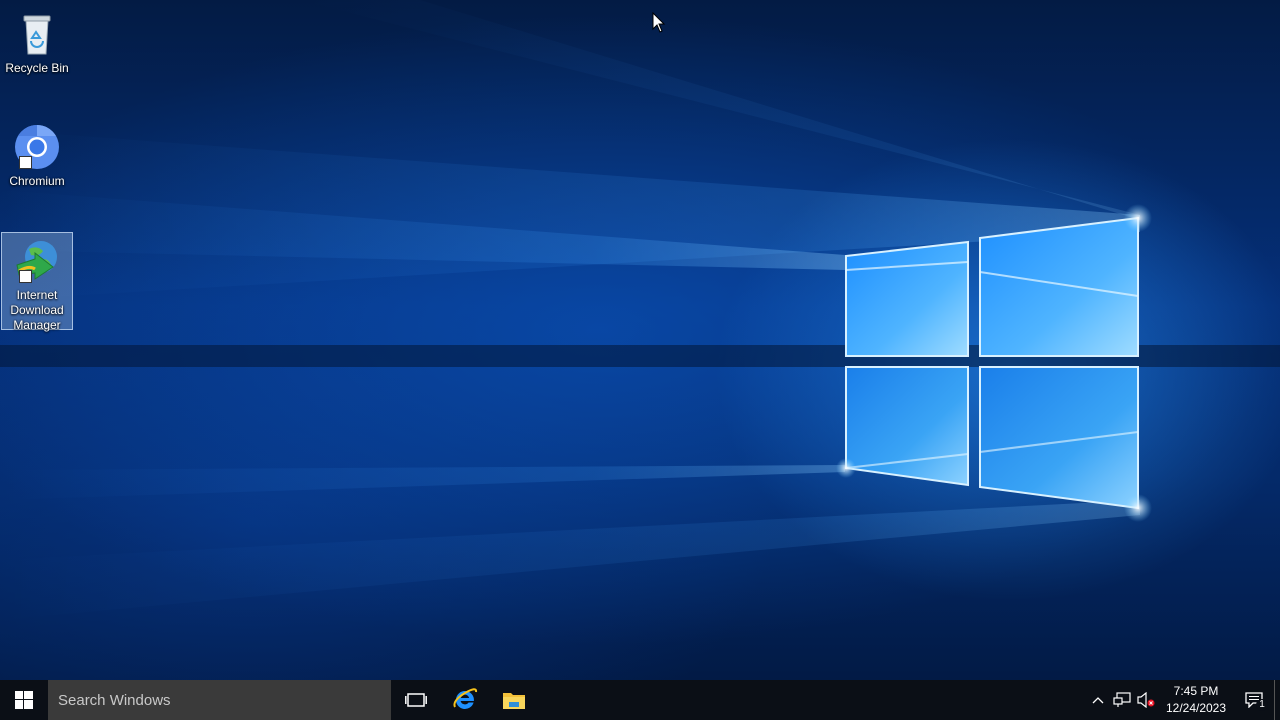  I want to click on internet-explorer-icon, so click(465, 698).